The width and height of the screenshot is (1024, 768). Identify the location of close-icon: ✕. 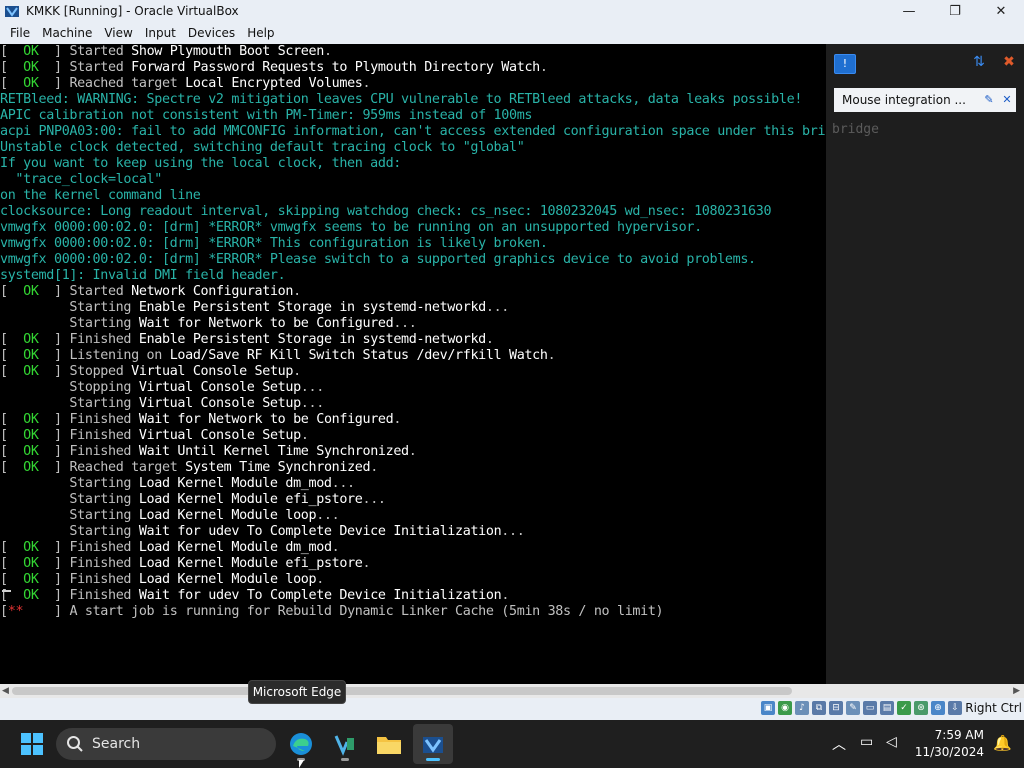
(1007, 100).